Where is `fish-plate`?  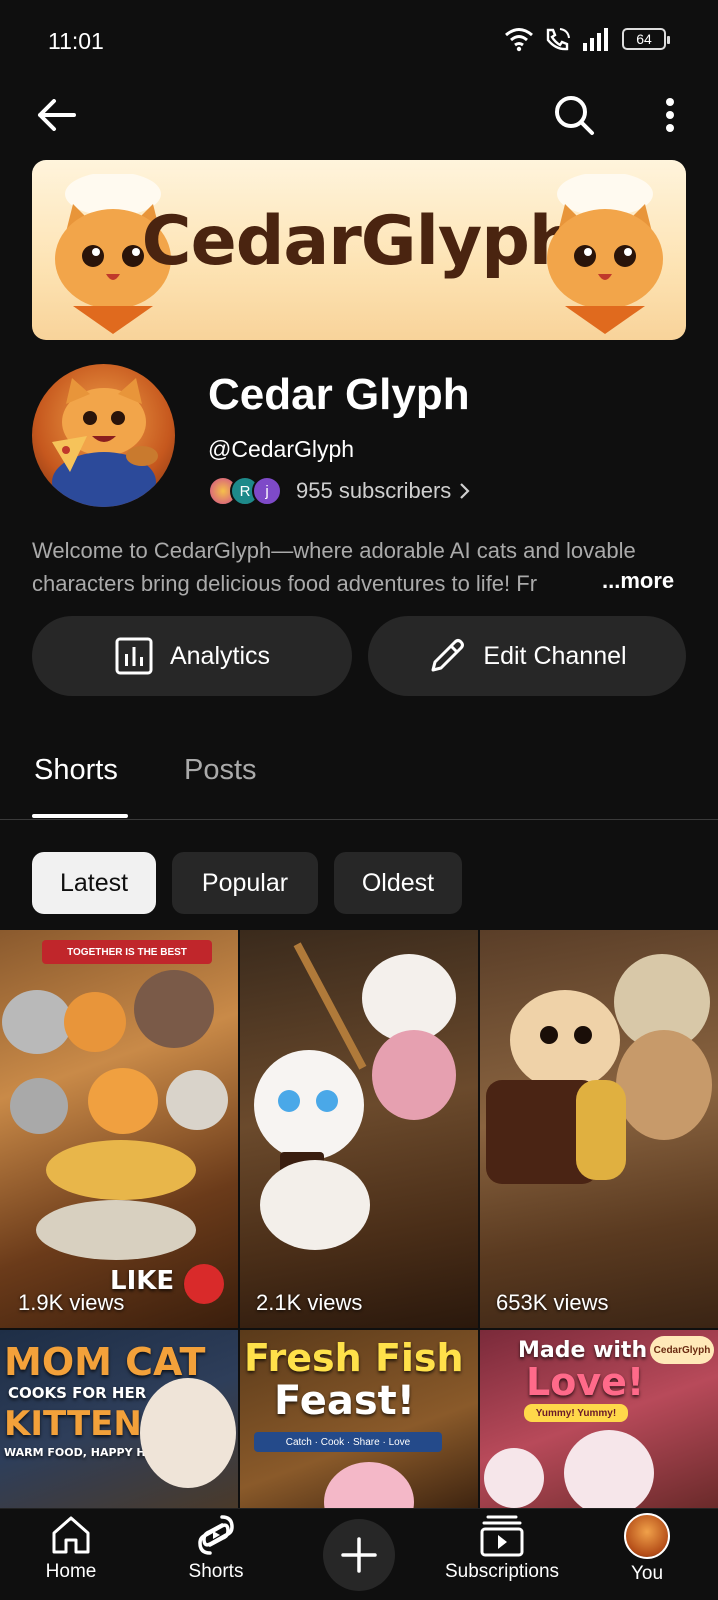
fish-plate is located at coordinates (116, 1230).